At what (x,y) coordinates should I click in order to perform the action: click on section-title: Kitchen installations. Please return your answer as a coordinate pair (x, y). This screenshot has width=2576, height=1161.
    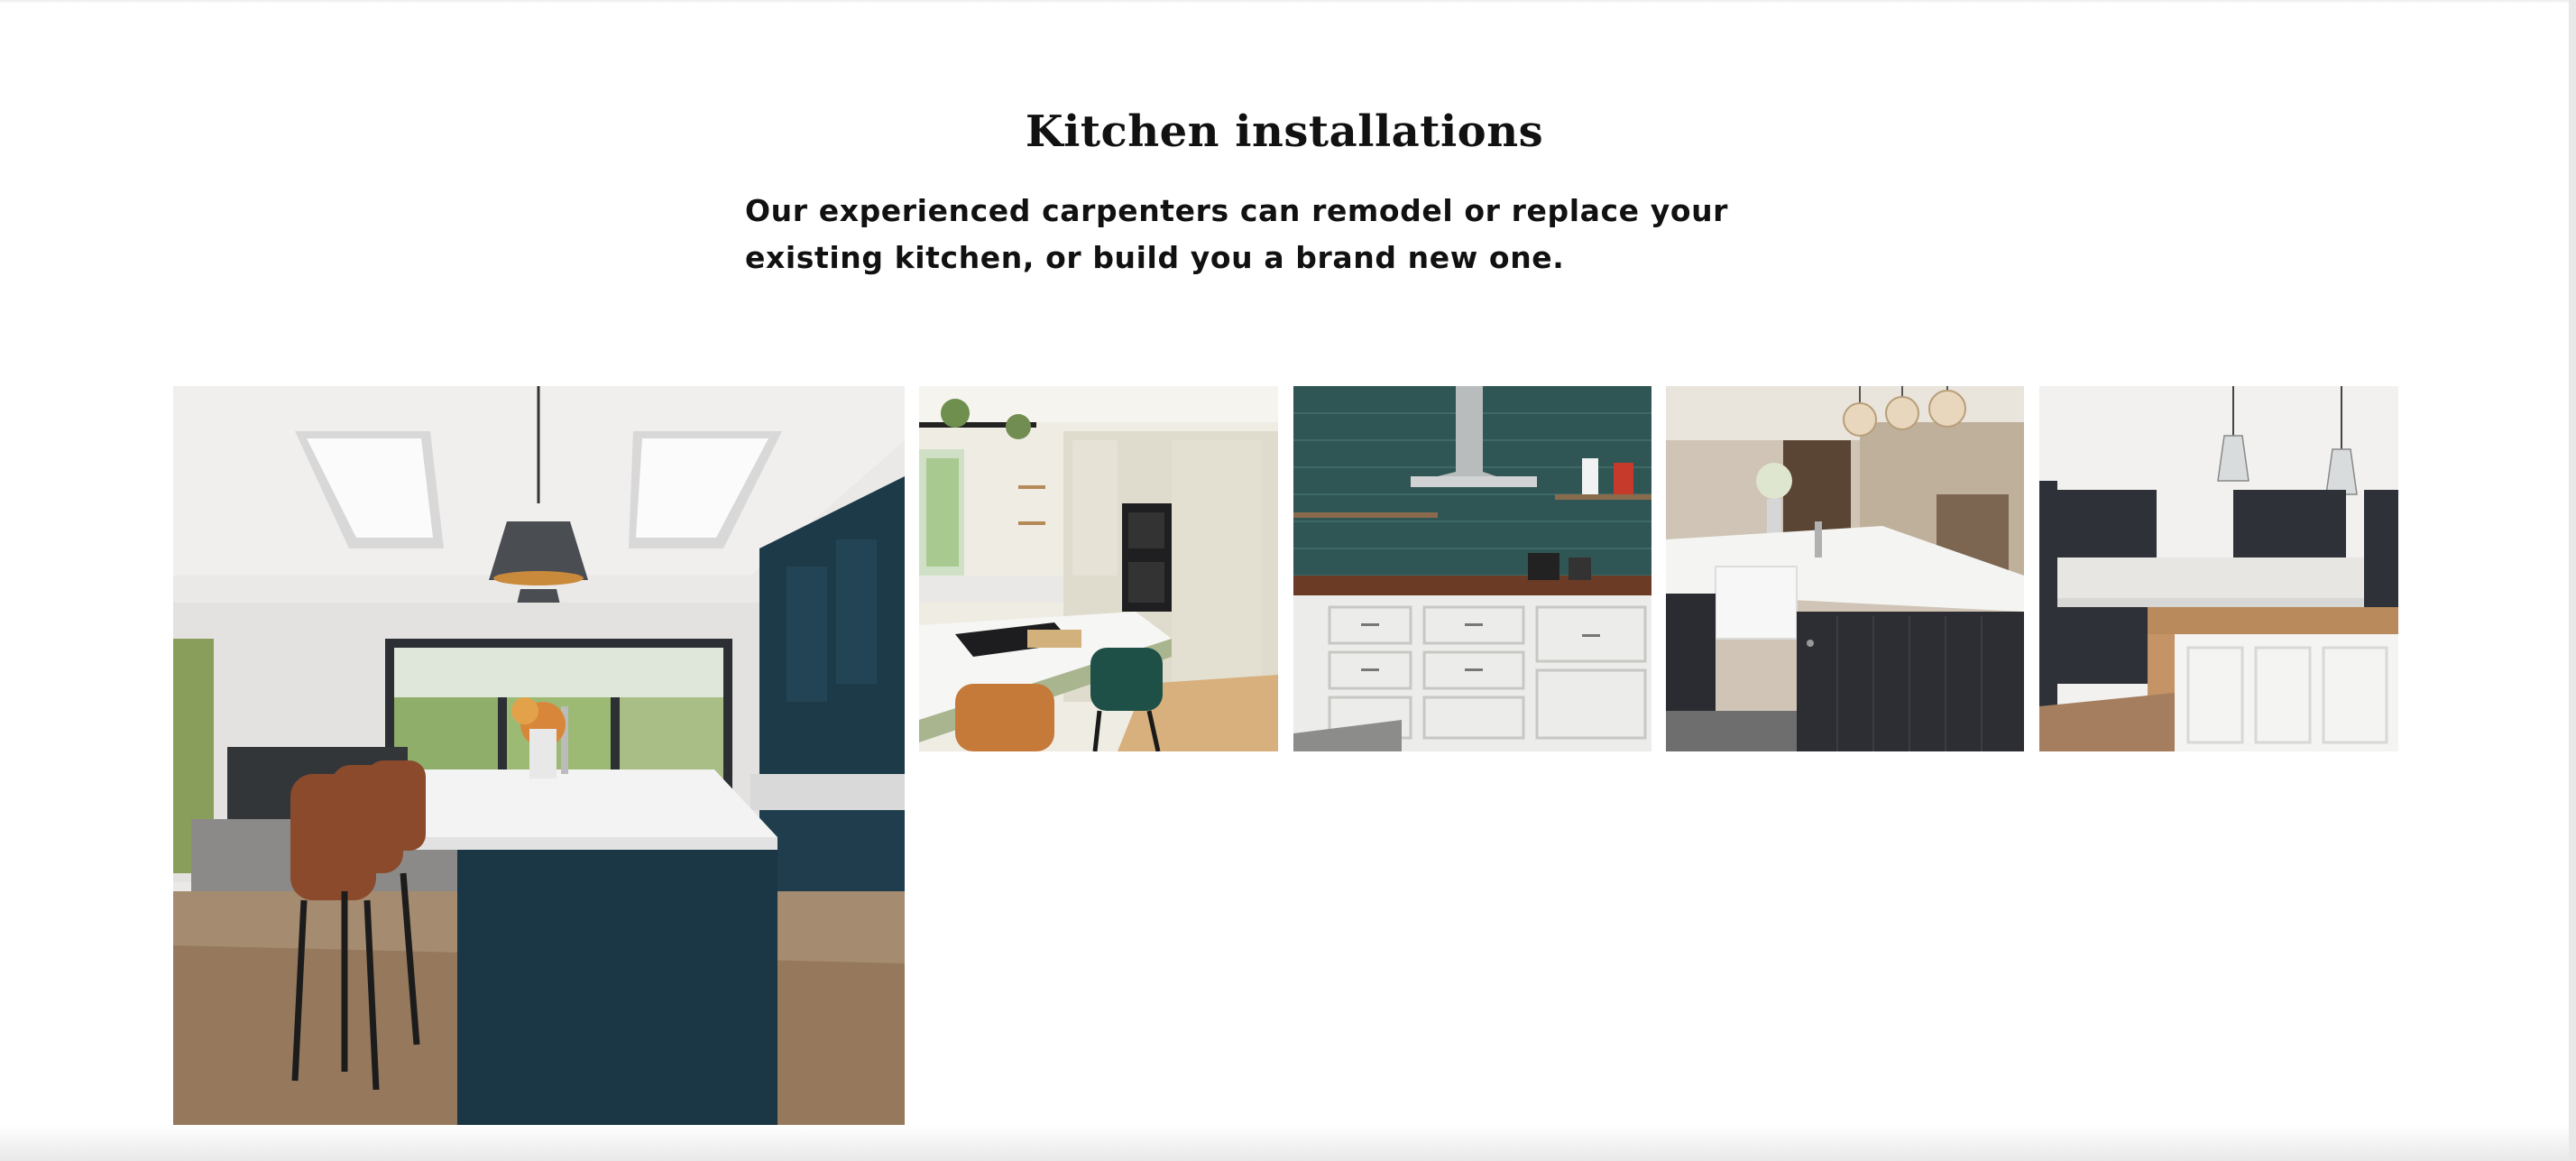
    Looking at the image, I should click on (1284, 131).